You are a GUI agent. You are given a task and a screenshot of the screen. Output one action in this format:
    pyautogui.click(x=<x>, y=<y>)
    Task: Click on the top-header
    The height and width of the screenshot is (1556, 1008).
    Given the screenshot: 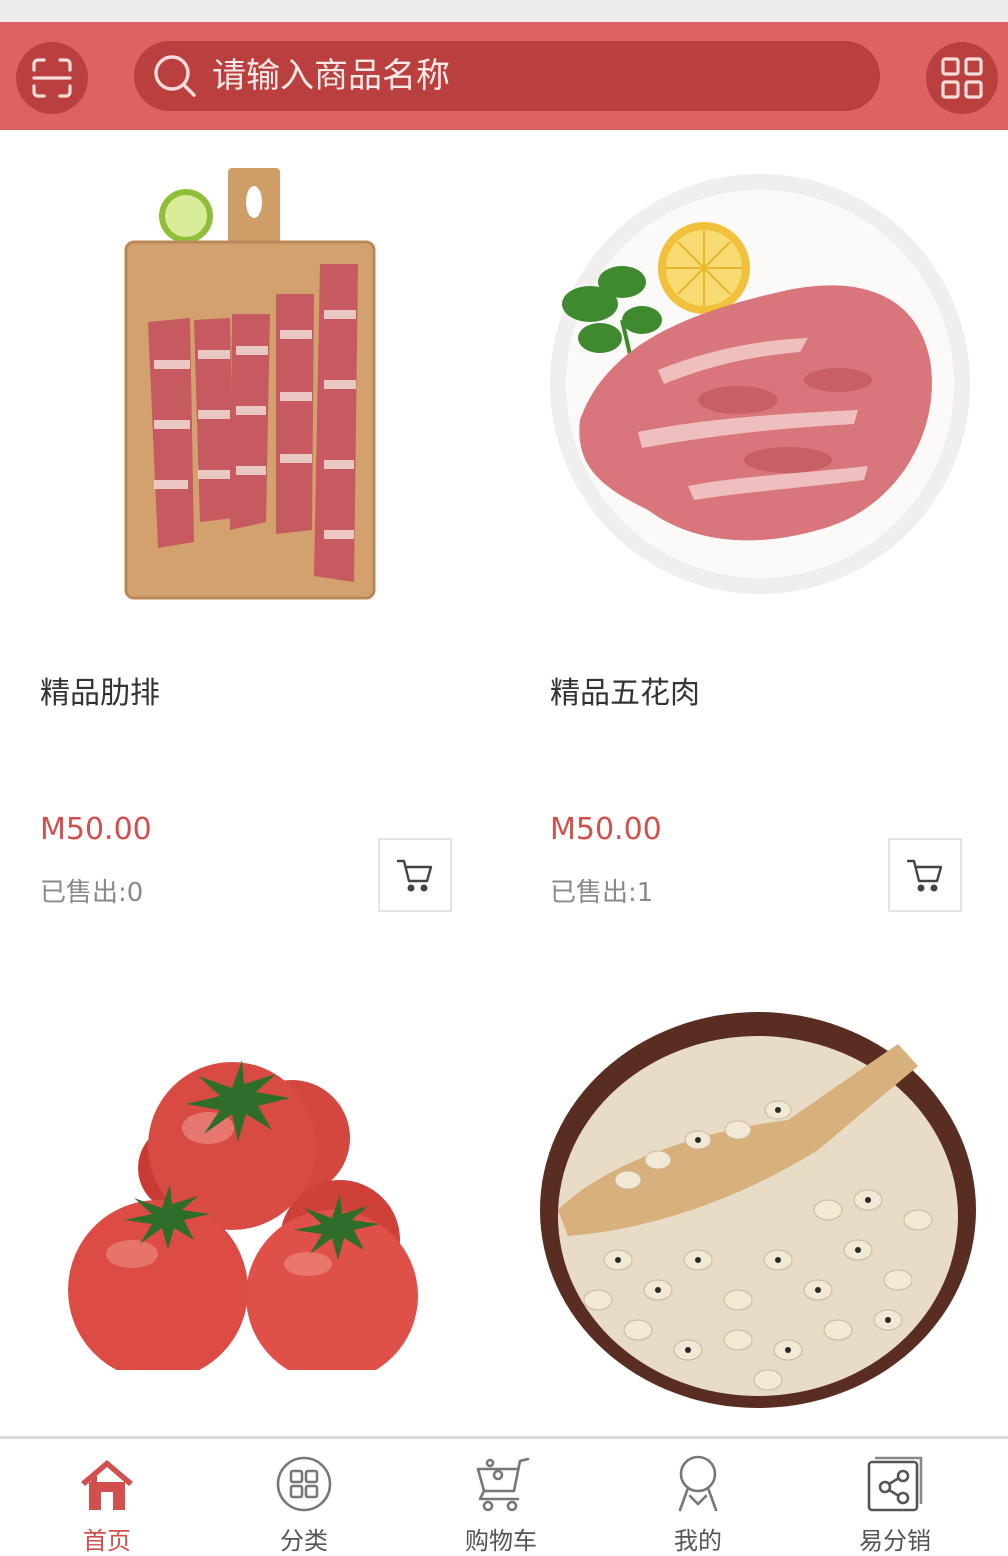 What is the action you would take?
    pyautogui.click(x=504, y=76)
    